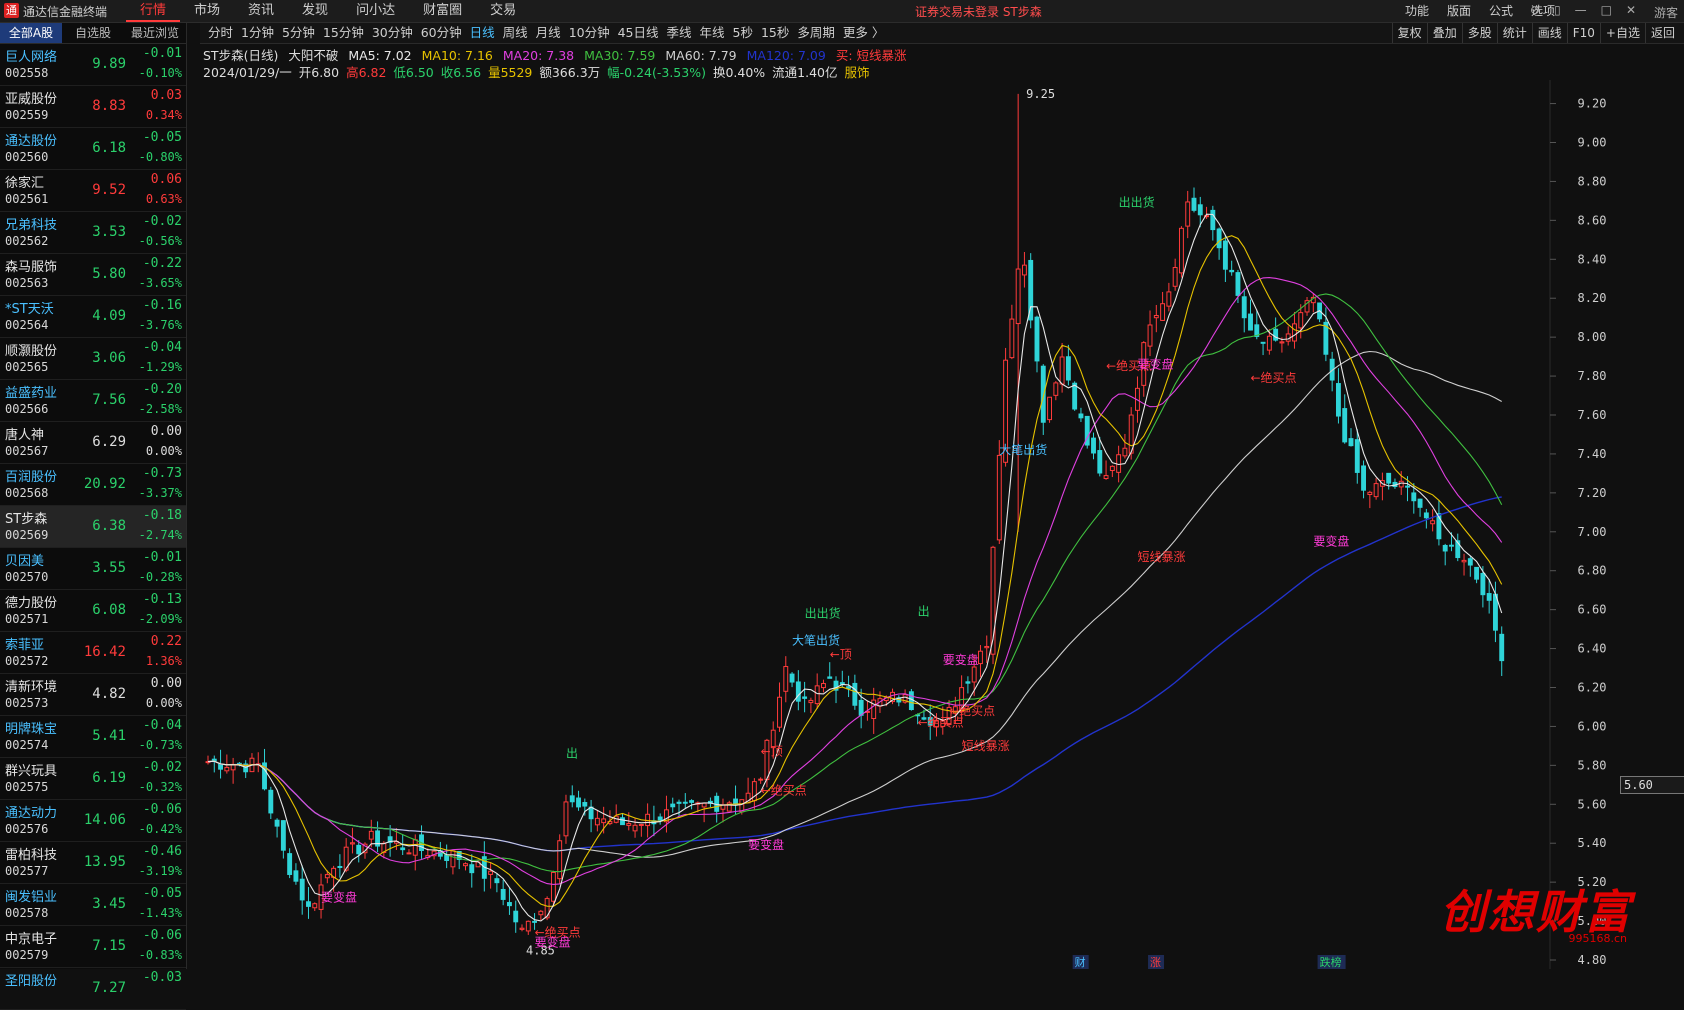 The image size is (1684, 1010). What do you see at coordinates (552, 33) in the screenshot?
I see `period-tab: 月线` at bounding box center [552, 33].